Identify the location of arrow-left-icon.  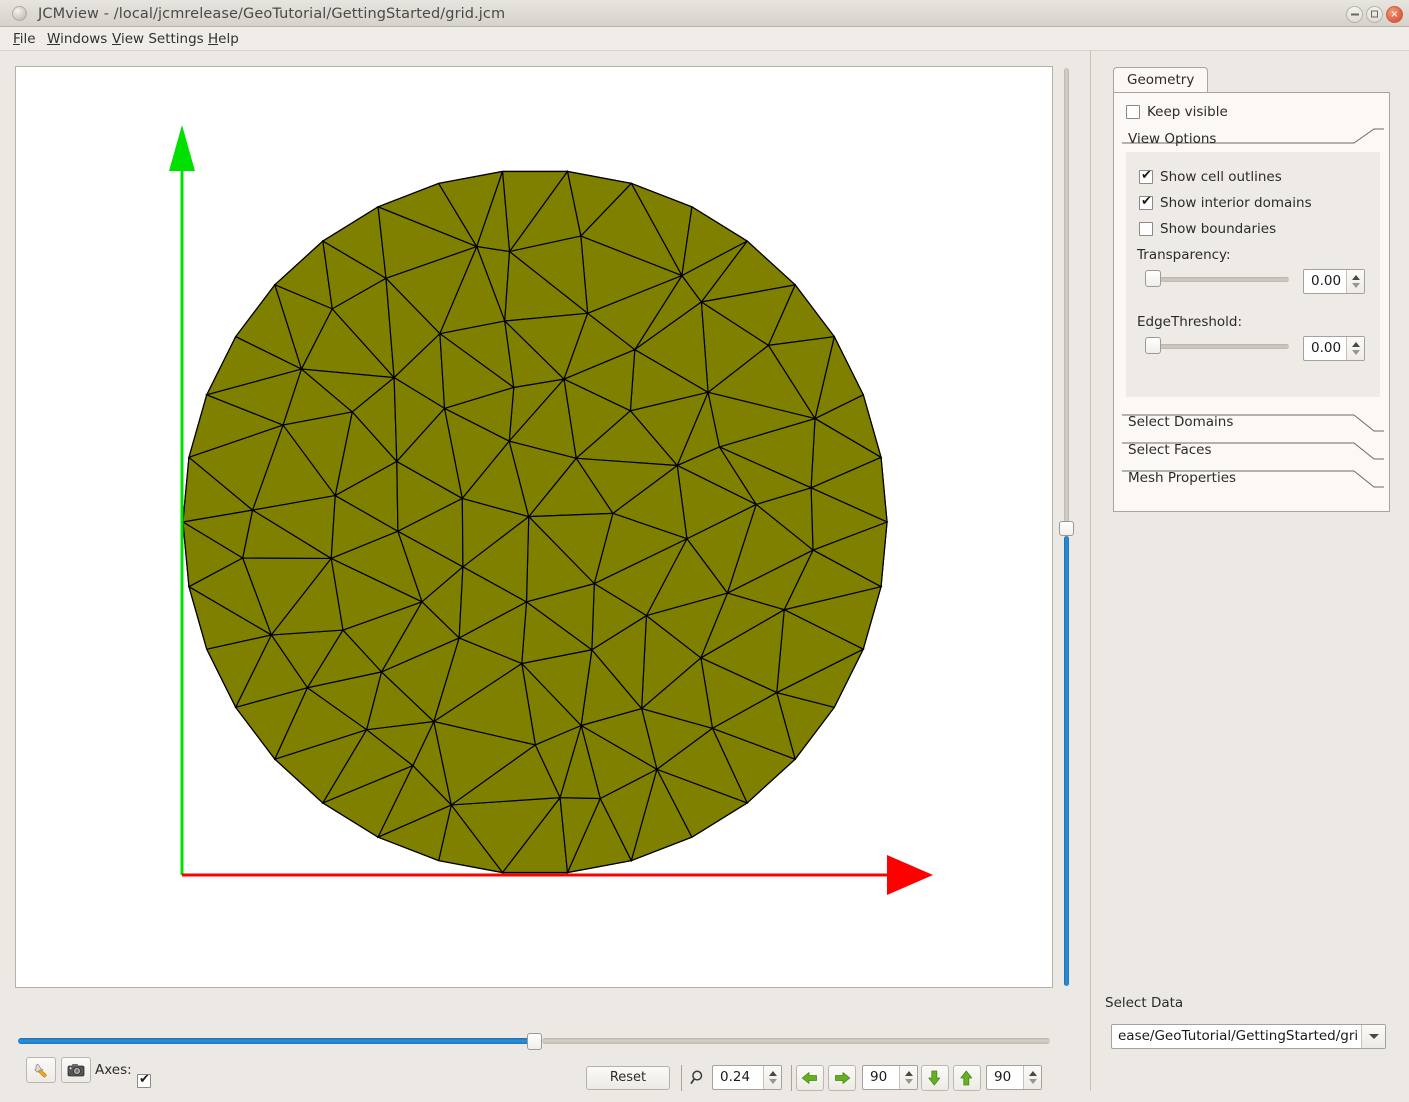
(809, 1078).